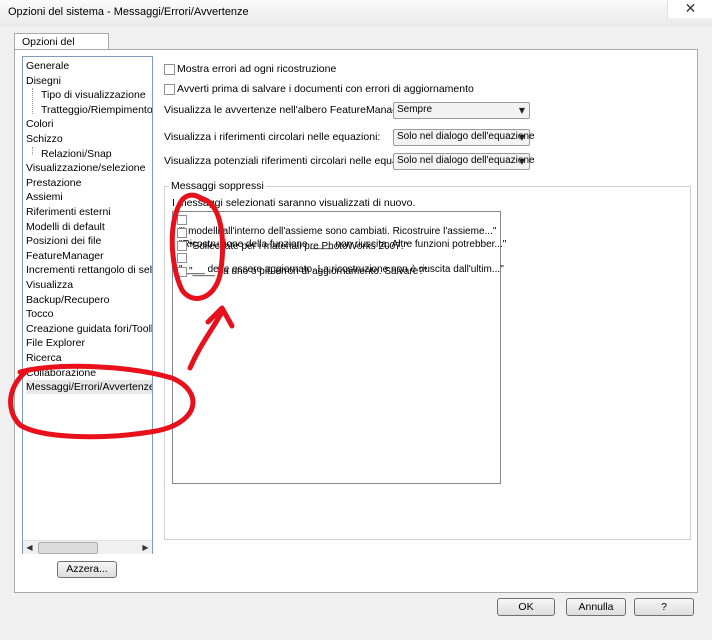 The width and height of the screenshot is (712, 640). Describe the element at coordinates (102, 401) in the screenshot. I see `annotation-circle-menu-item` at that location.